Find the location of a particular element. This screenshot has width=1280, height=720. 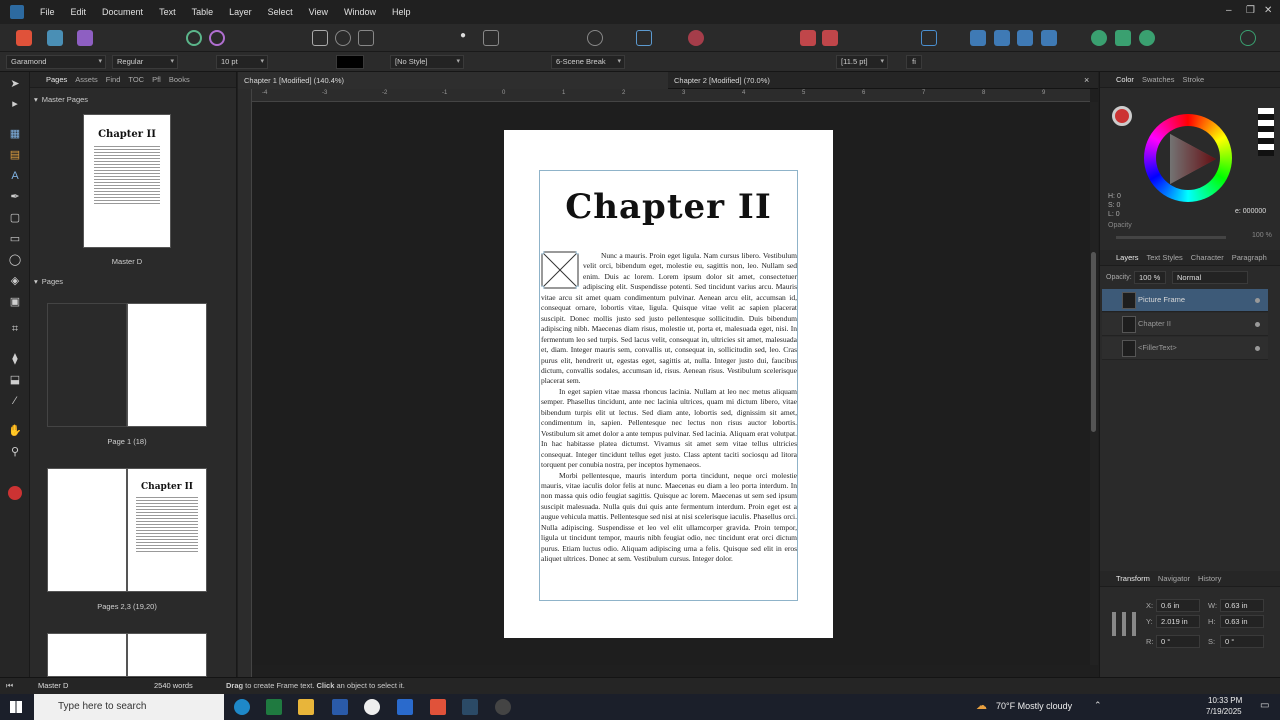

color-swatch-icon is located at coordinates (15, 493).